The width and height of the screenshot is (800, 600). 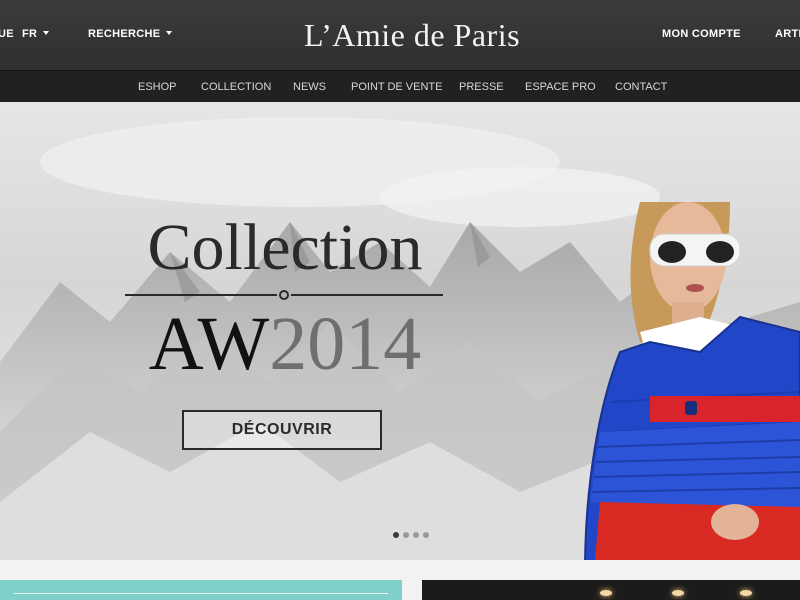 I want to click on promo-tile-dark, so click(x=611, y=590).